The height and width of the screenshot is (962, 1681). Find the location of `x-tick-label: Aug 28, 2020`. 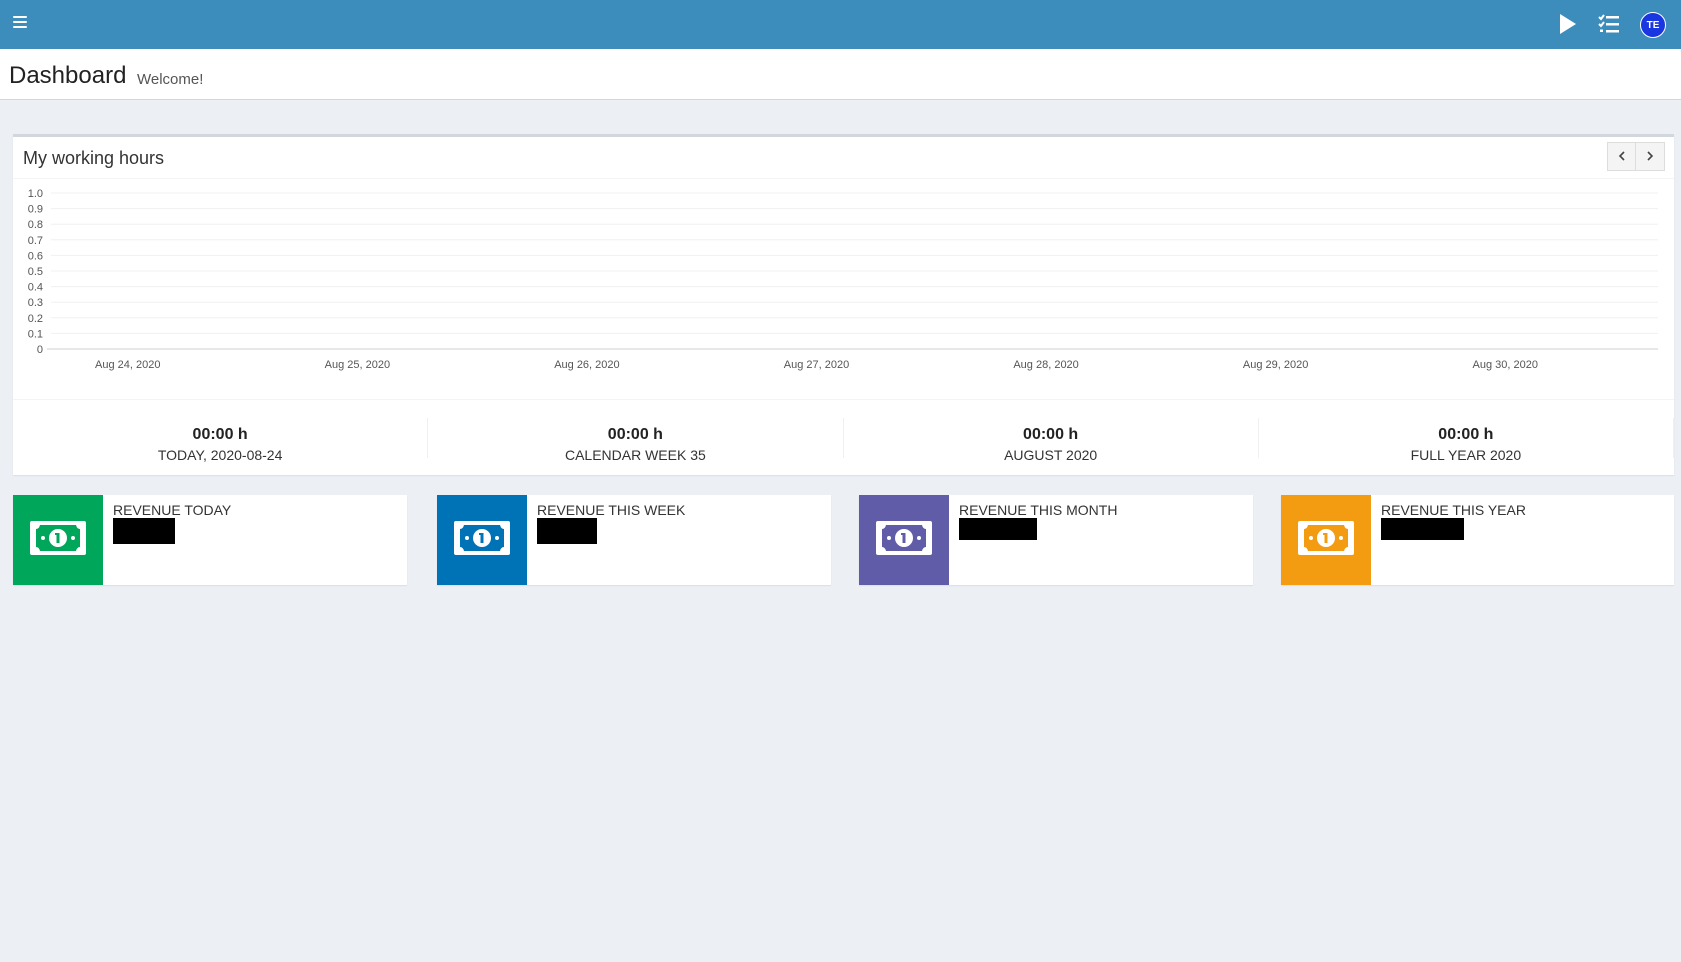

x-tick-label: Aug 28, 2020 is located at coordinates (1045, 365).